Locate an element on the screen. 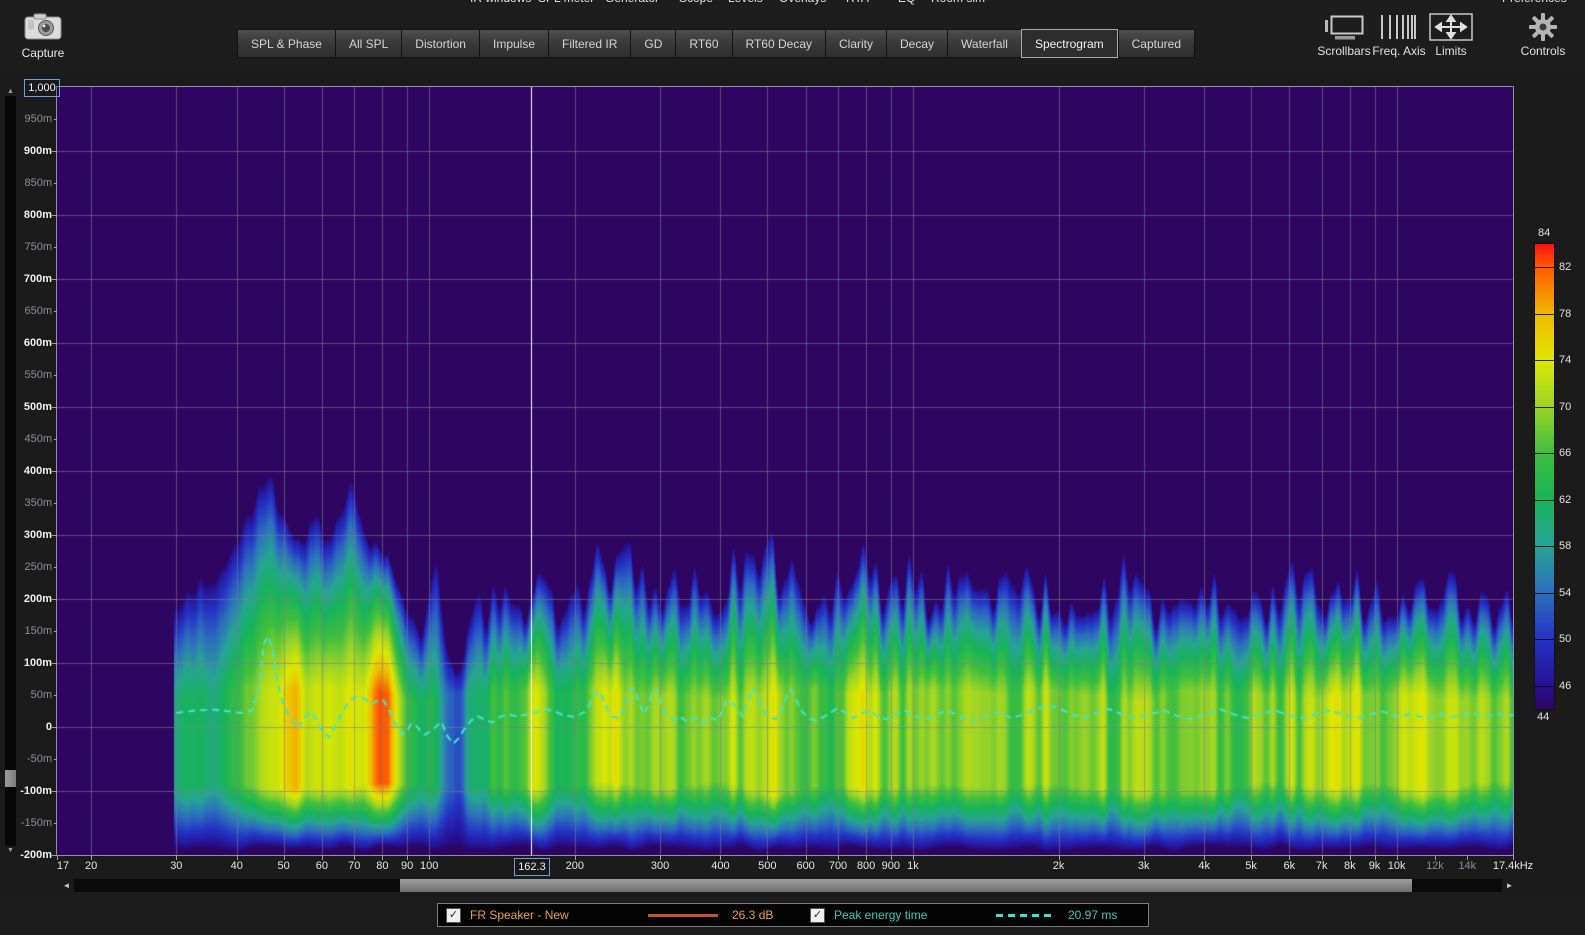  fr-speaker-value: 26.3 dB is located at coordinates (753, 915).